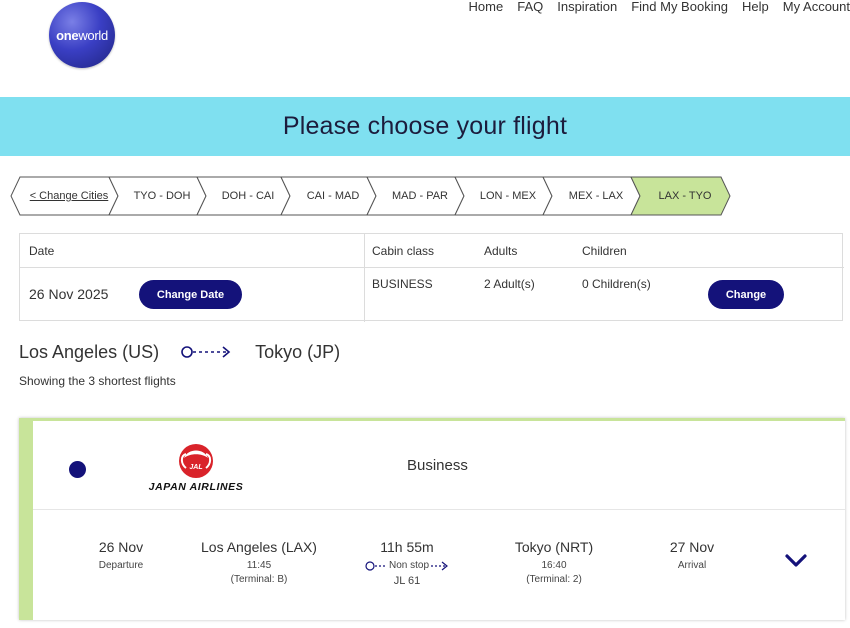 The width and height of the screenshot is (850, 628). I want to click on arrival-time: 16:40, so click(554, 565).